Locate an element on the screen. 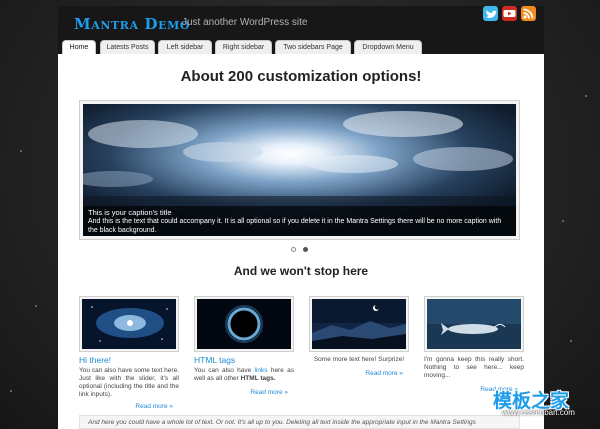 This screenshot has height=429, width=600. column-title: Hi there! is located at coordinates (129, 360).